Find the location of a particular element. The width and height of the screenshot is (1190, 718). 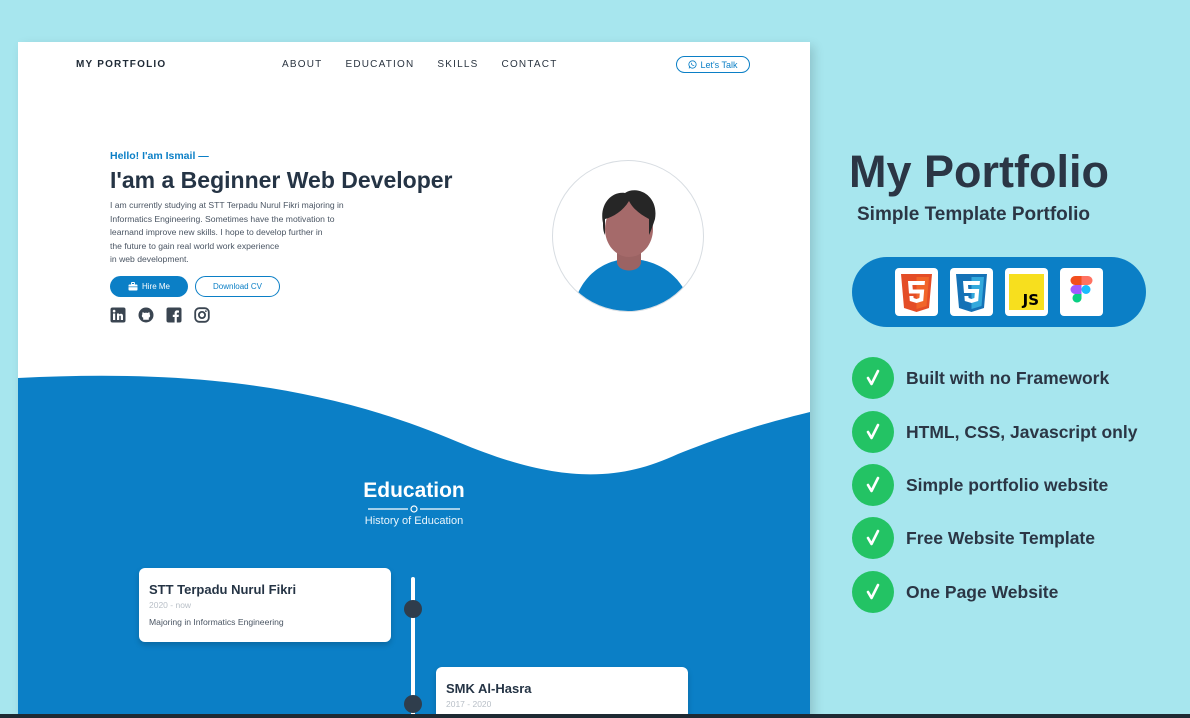

promo-title: My Portfolio is located at coordinates (979, 171).